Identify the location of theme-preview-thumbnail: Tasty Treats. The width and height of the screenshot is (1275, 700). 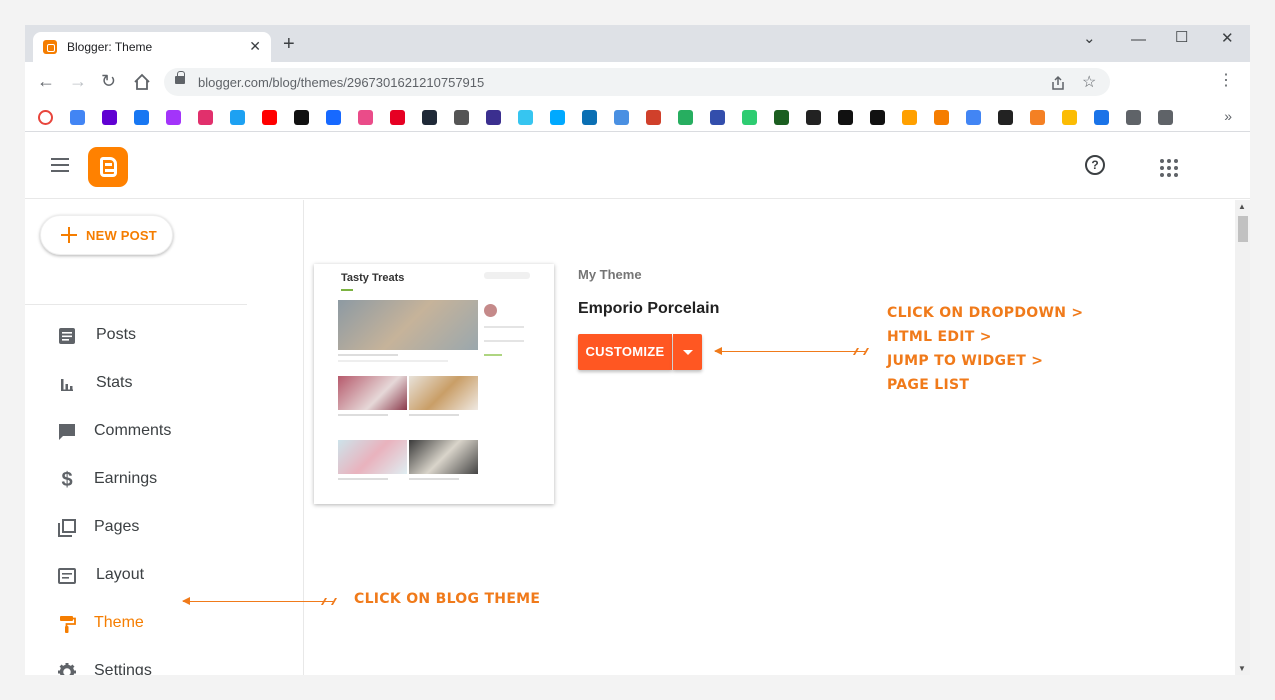
(434, 384).